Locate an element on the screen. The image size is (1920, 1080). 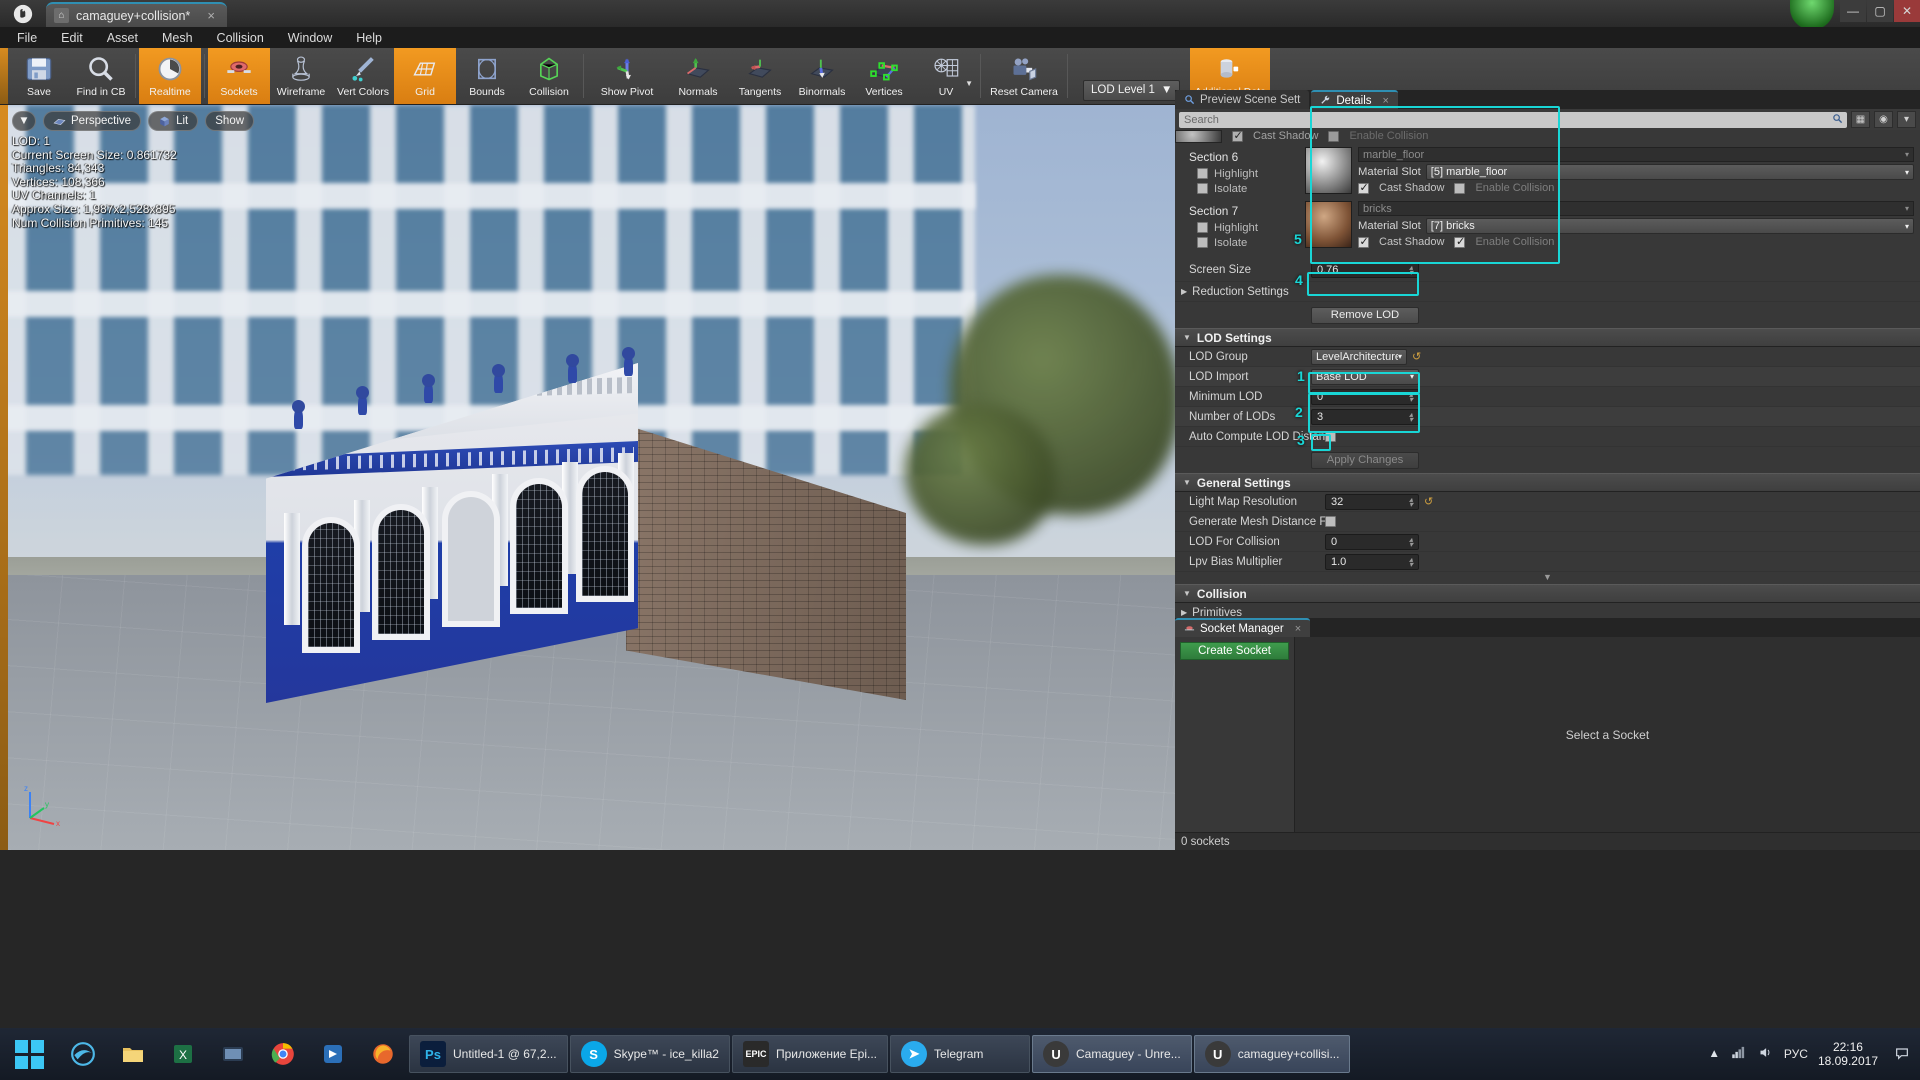
toolbar-reset-camera-button: Reset Camera is located at coordinates (1024, 76).